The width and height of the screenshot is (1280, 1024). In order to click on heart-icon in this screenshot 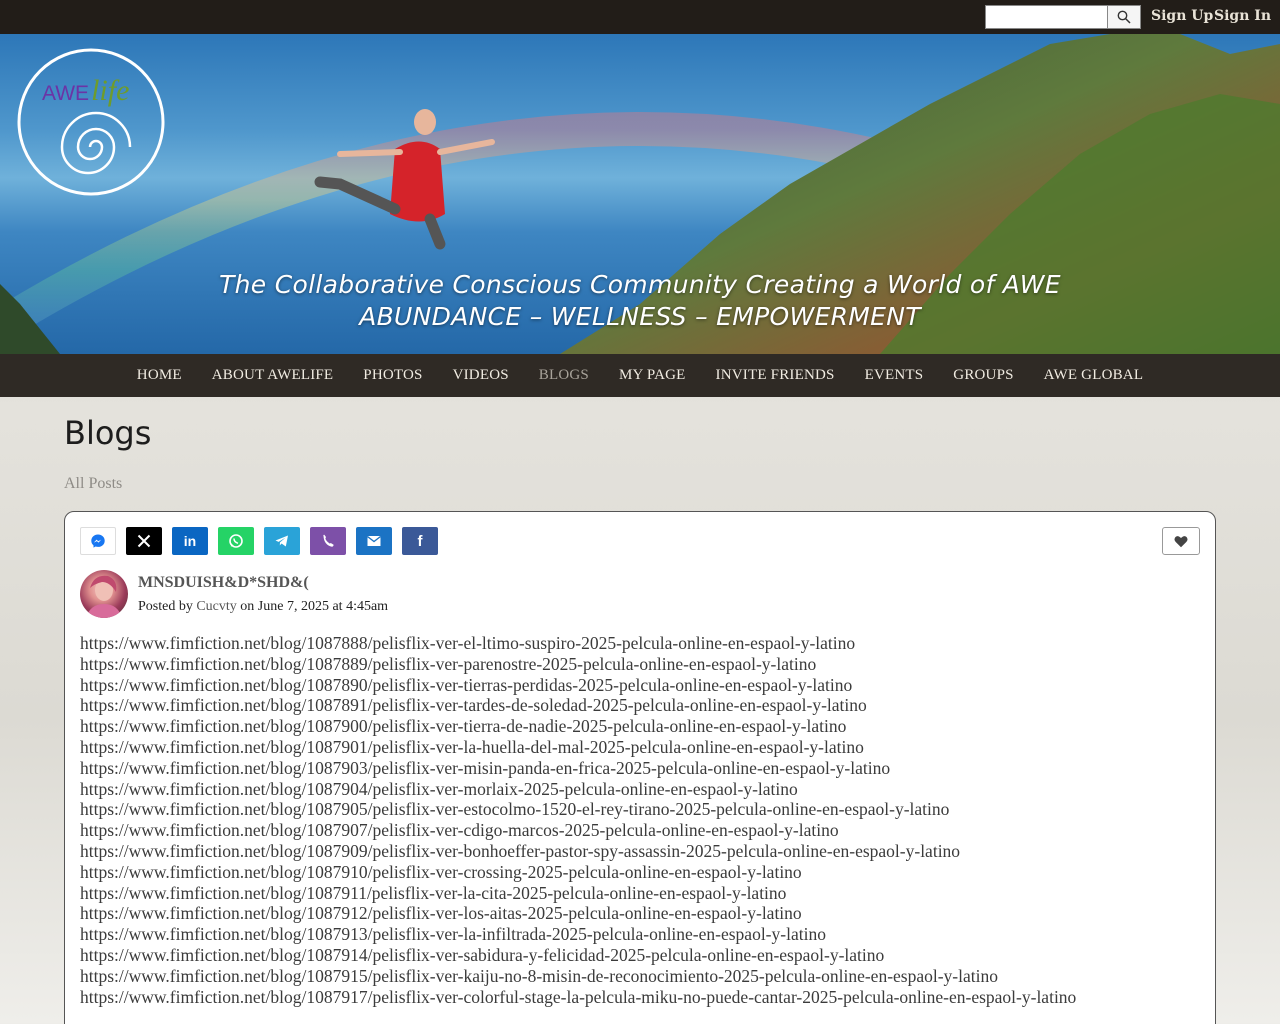, I will do `click(1181, 541)`.